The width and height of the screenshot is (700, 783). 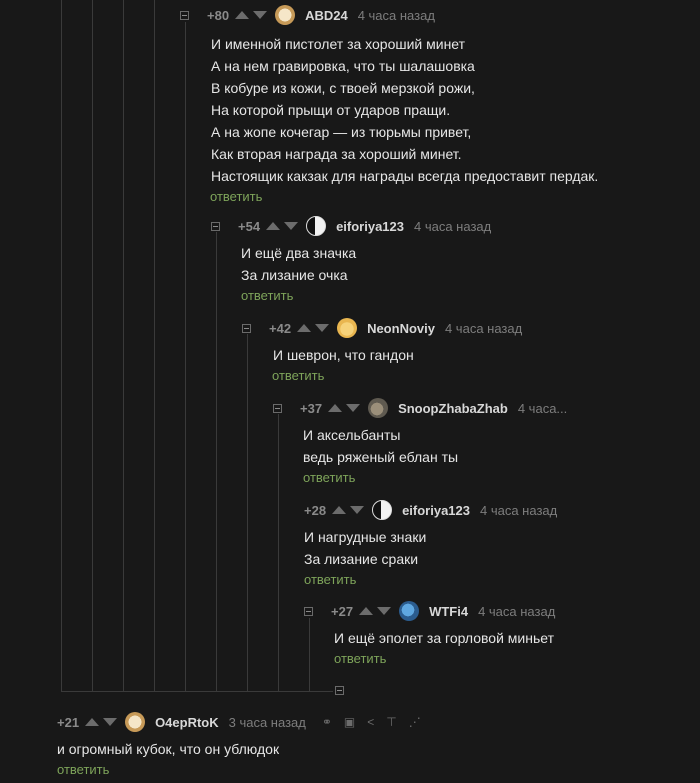 I want to click on collapse-all-button, so click(x=339, y=690).